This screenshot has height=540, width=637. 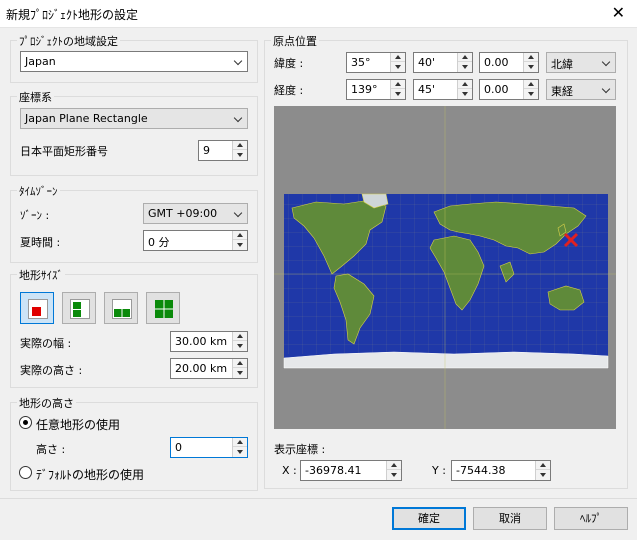 I want to click on dst-stepper: 0 分, so click(x=195, y=240).